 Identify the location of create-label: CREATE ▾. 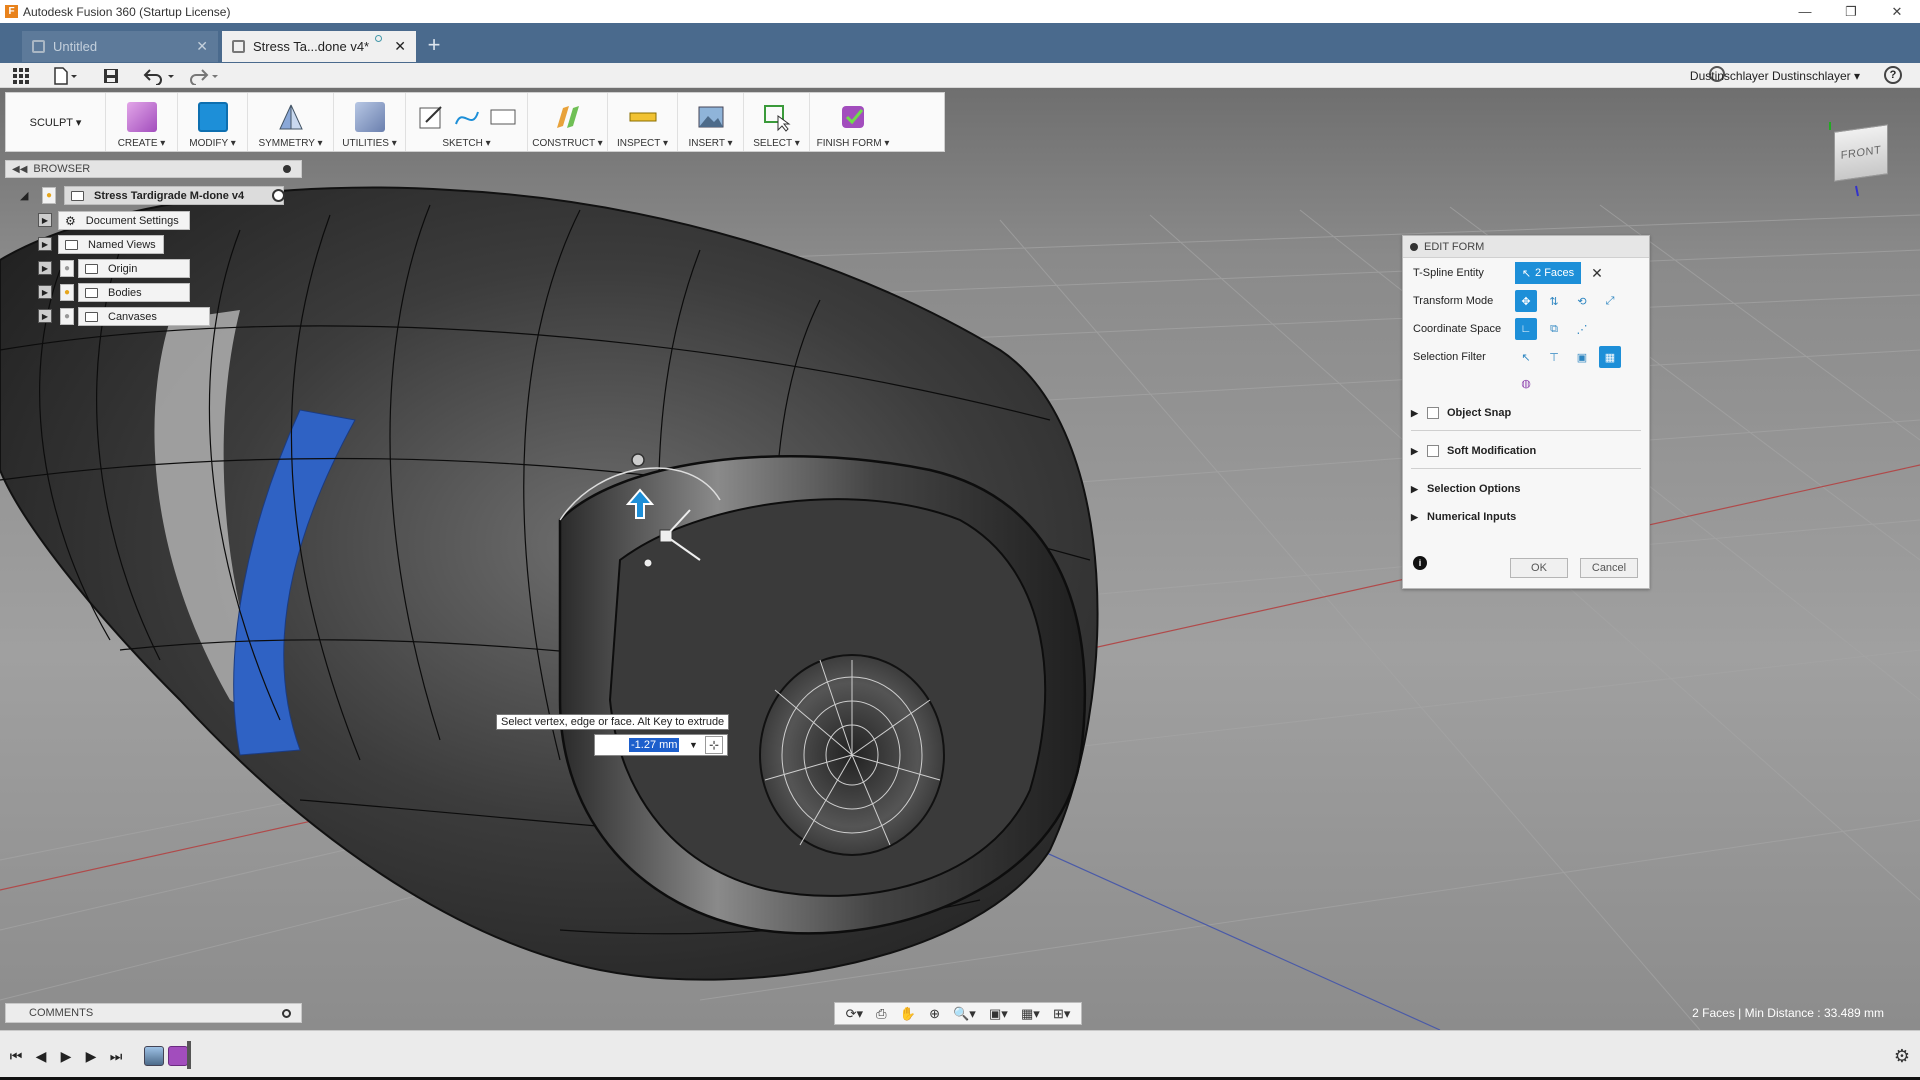
(141, 143).